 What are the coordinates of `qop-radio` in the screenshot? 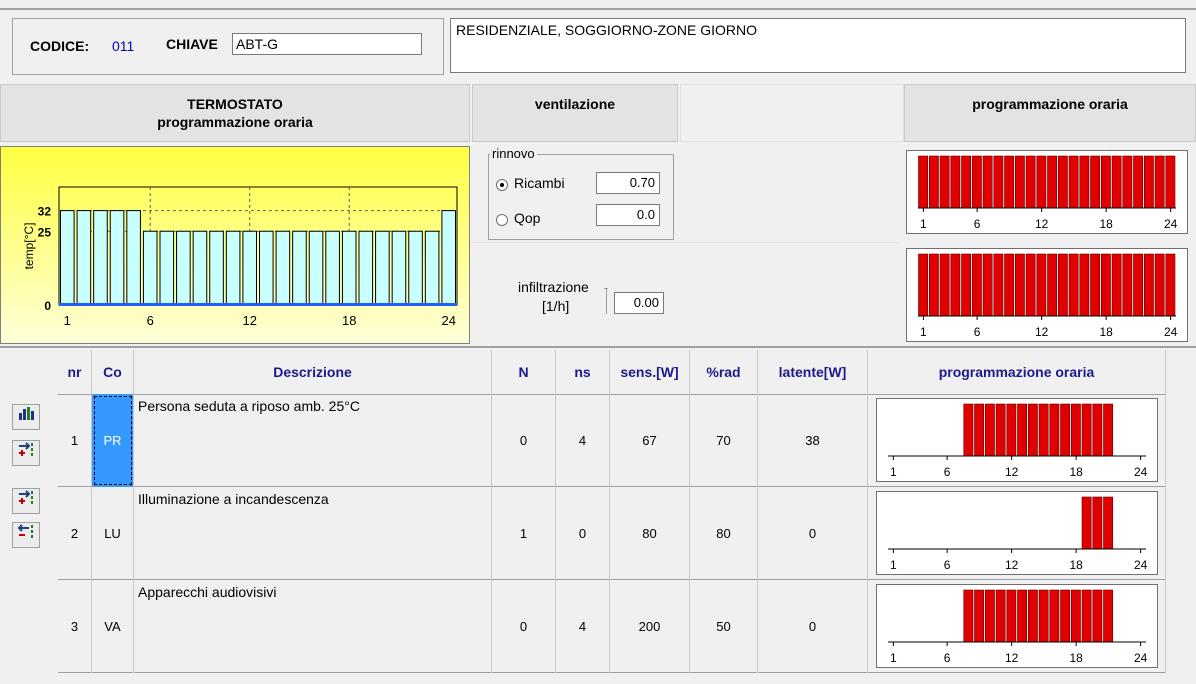 It's located at (502, 220).